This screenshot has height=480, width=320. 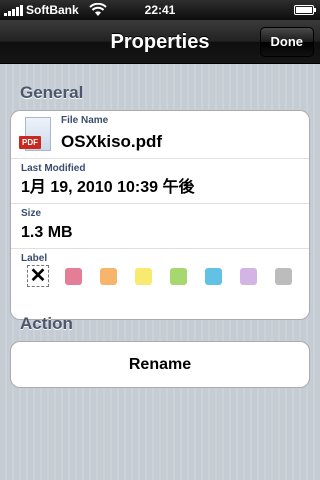 What do you see at coordinates (286, 42) in the screenshot?
I see `done-button: Done` at bounding box center [286, 42].